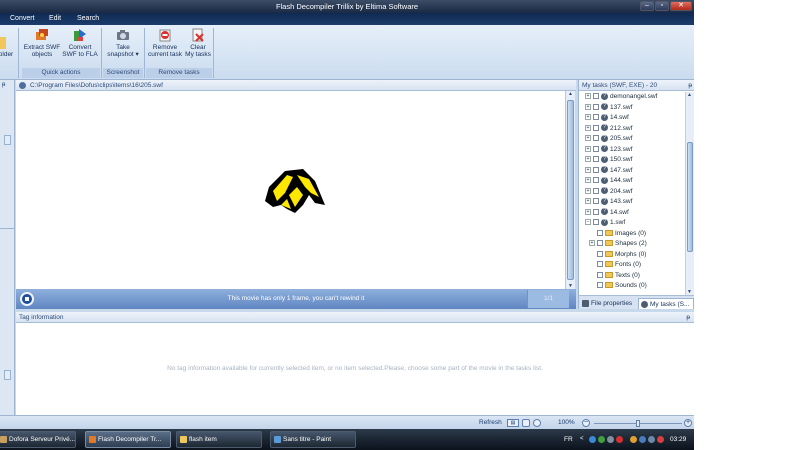 The height and width of the screenshot is (450, 800). I want to click on scroll-up-icon: ▲, so click(570, 94).